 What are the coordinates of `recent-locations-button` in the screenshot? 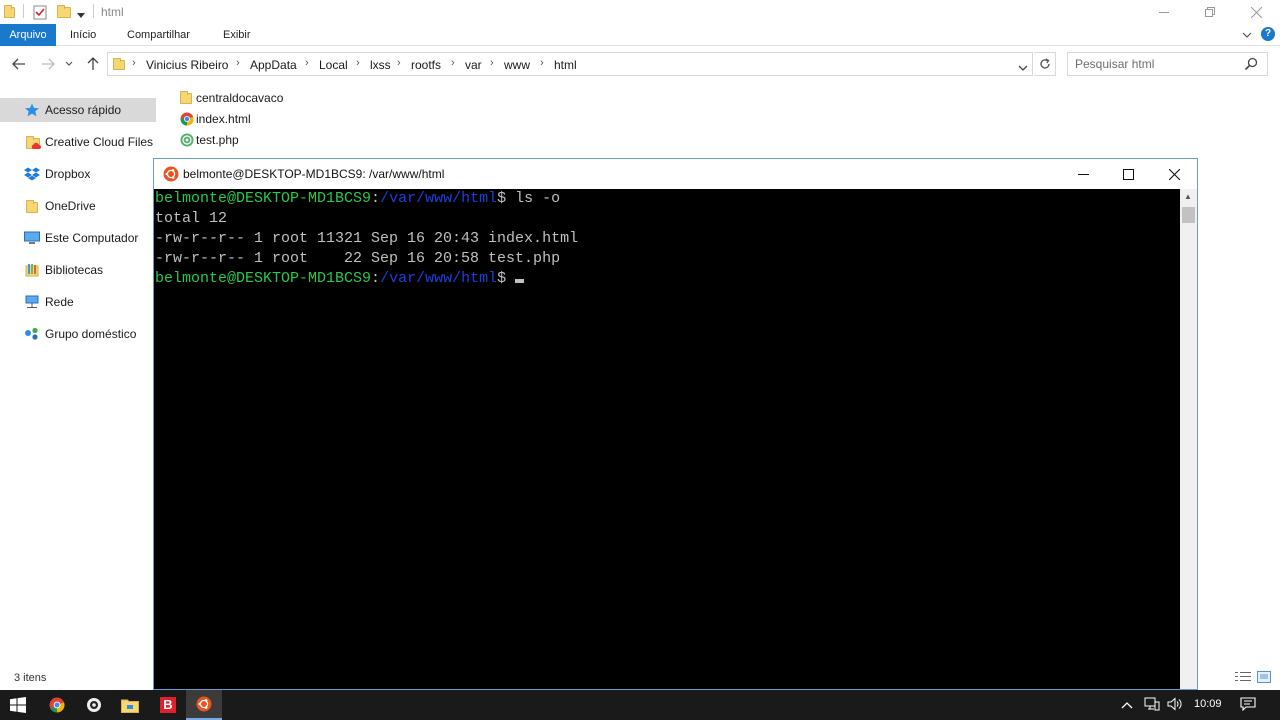 It's located at (69, 64).